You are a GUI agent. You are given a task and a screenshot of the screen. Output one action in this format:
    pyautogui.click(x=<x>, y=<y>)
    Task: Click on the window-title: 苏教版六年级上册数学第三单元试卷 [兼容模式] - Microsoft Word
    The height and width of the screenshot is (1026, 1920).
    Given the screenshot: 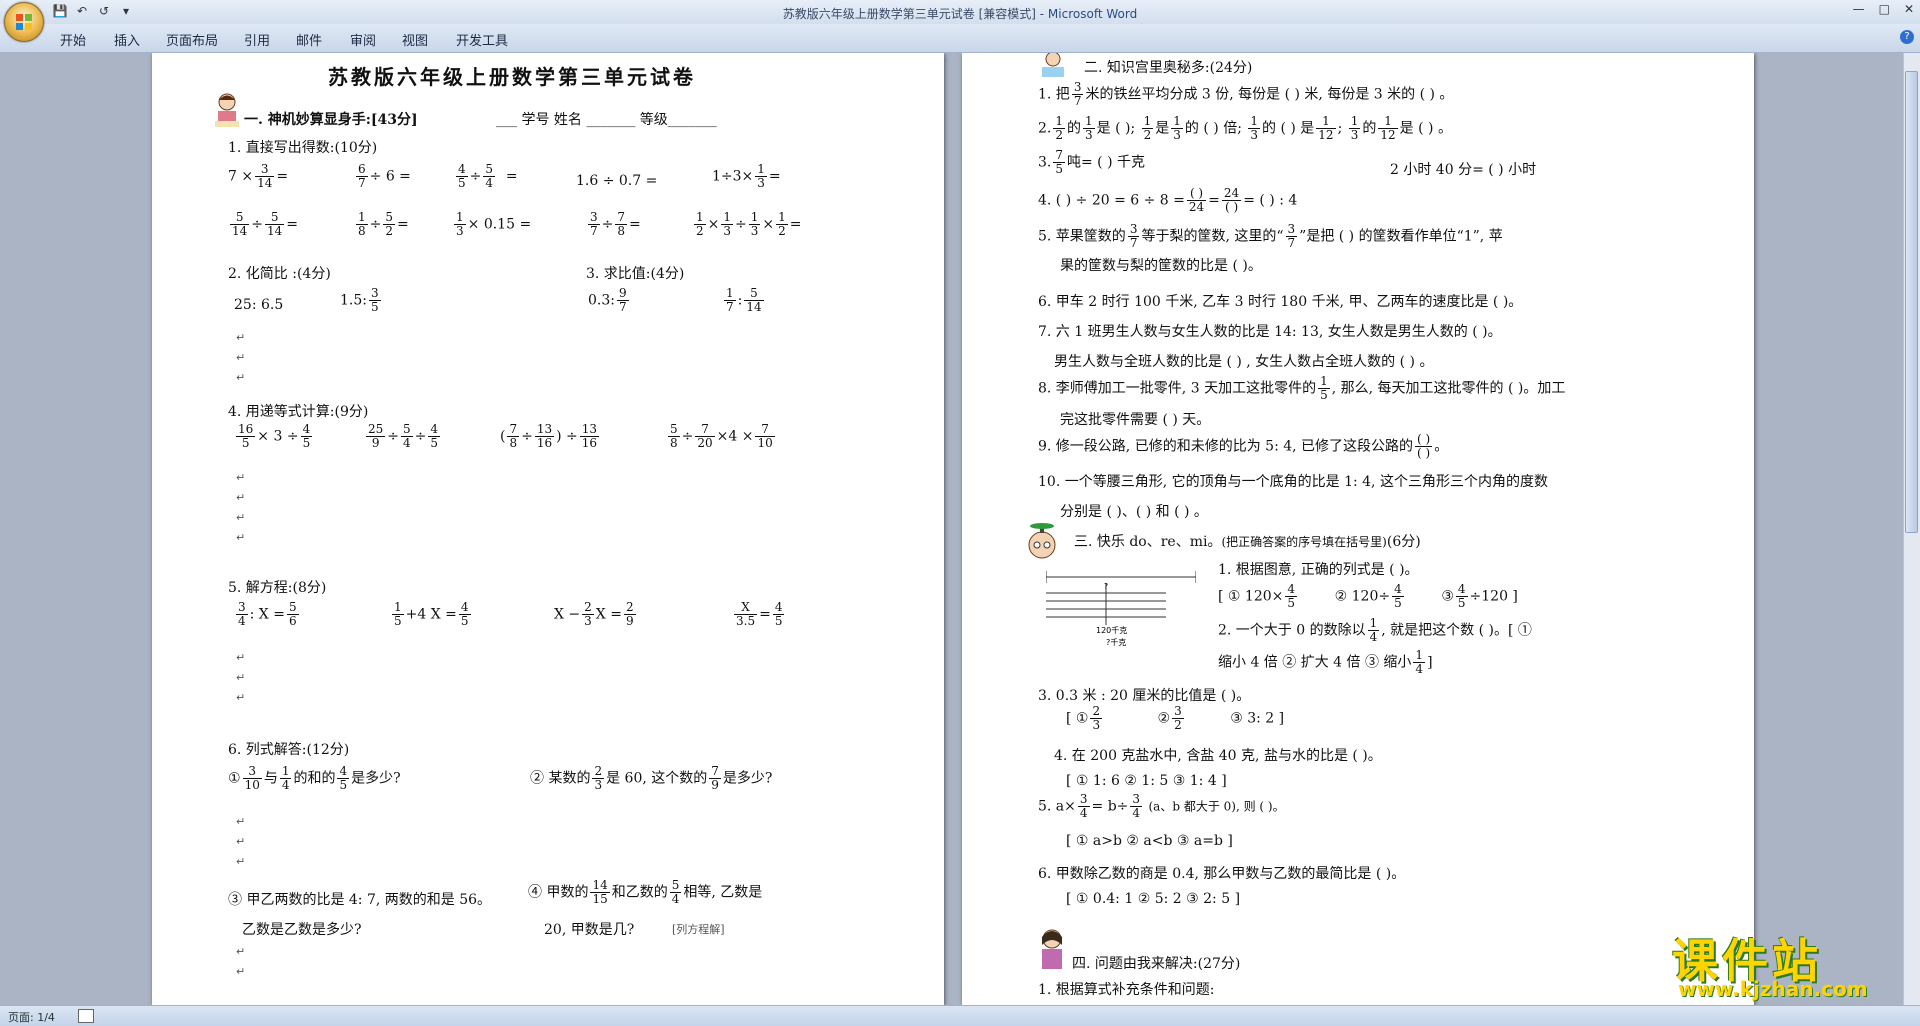 What is the action you would take?
    pyautogui.click(x=960, y=13)
    